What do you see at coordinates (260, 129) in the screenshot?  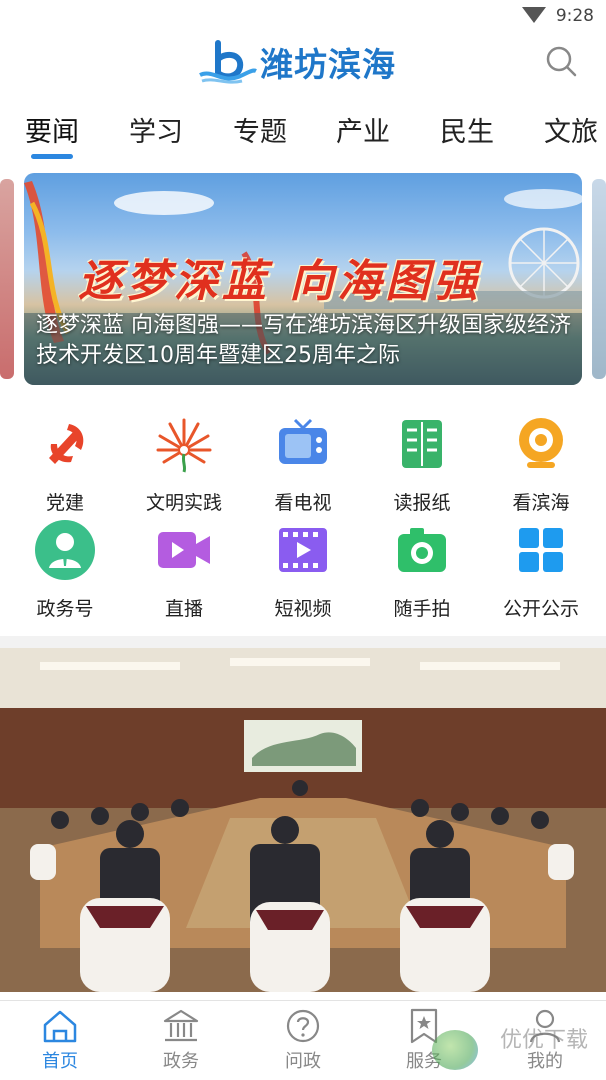 I see `tab-zhuanti: 专题` at bounding box center [260, 129].